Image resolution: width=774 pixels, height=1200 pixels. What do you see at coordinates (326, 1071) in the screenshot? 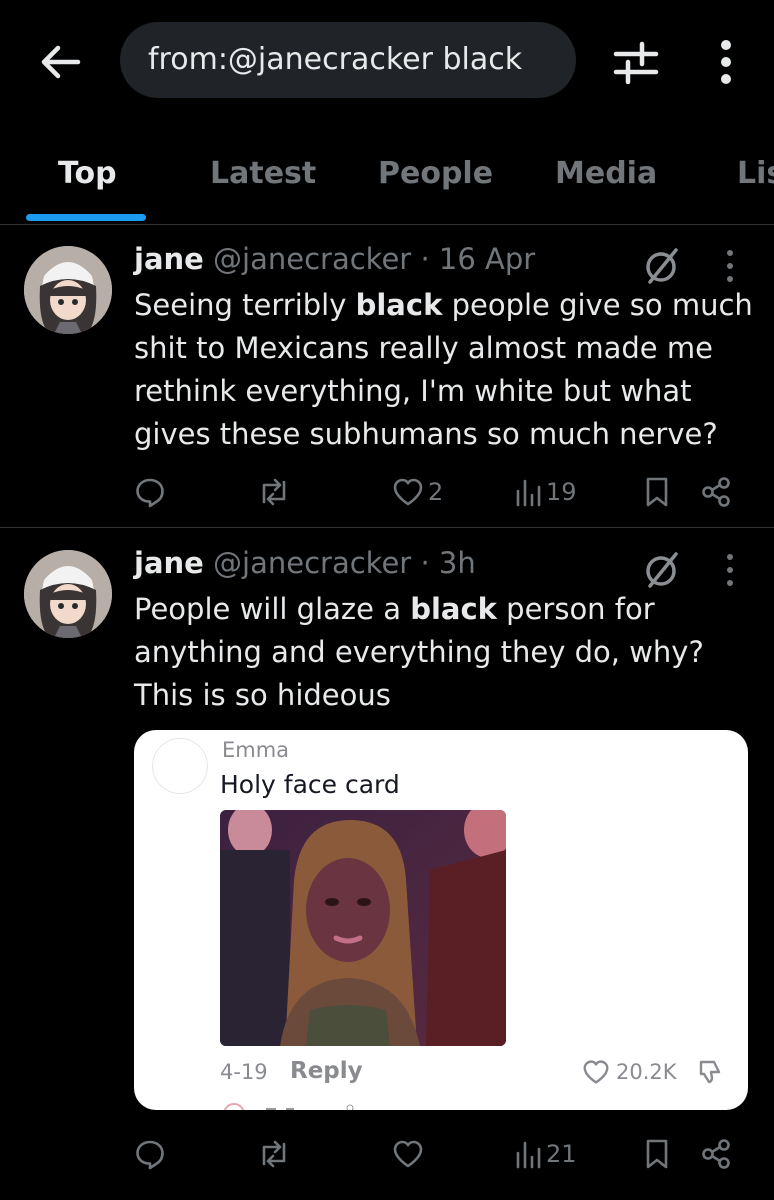
I see `comment-reply-label: Reply` at bounding box center [326, 1071].